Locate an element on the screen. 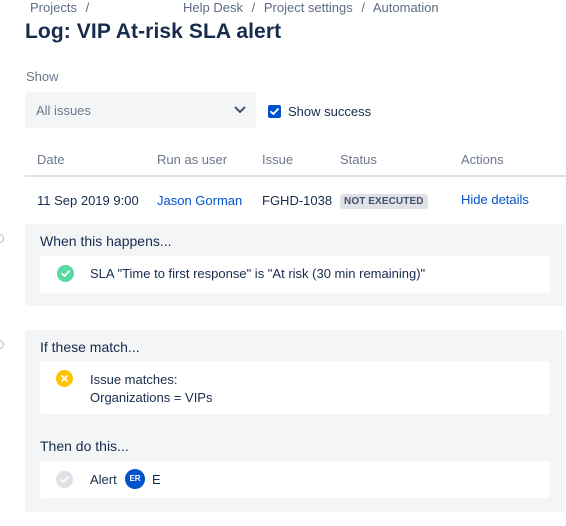 Image resolution: width=566 pixels, height=526 pixels. breadcrumb: Projects / is located at coordinates (59, 7).